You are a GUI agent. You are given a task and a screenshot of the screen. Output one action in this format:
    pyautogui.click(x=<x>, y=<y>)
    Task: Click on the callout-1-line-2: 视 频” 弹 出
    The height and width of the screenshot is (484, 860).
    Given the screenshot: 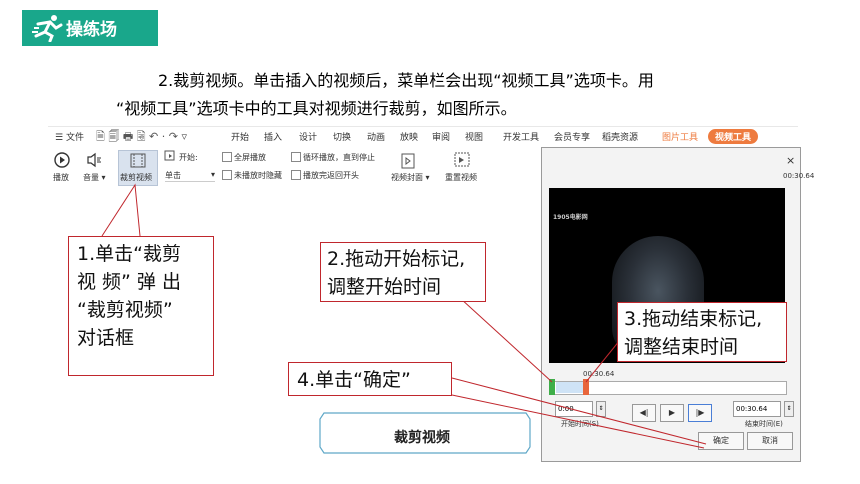 What is the action you would take?
    pyautogui.click(x=129, y=282)
    